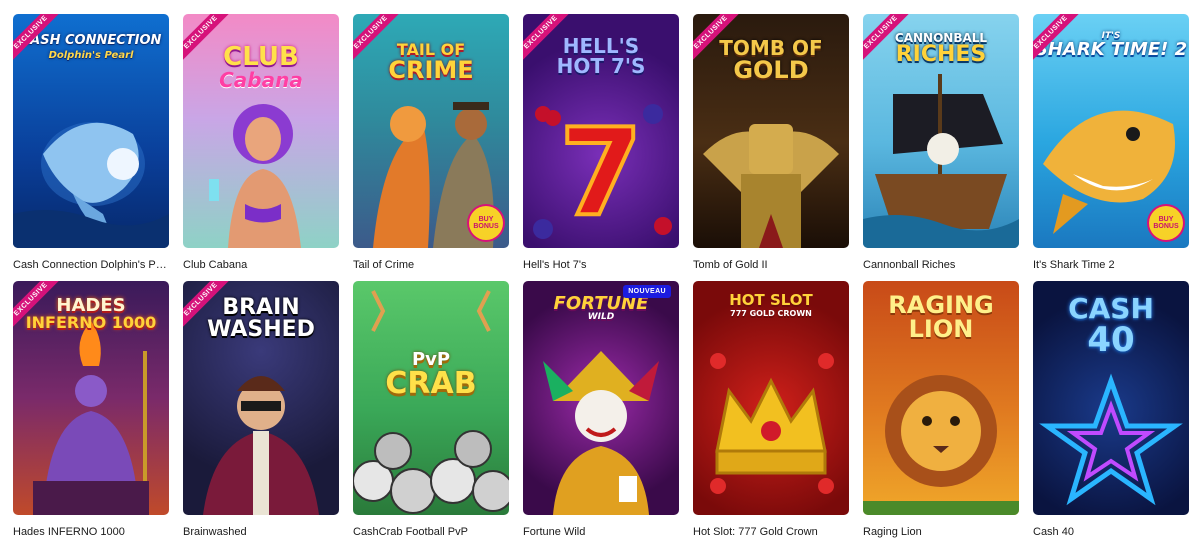  I want to click on game-logo: CASH CONNECTION Dolphin's Pearl, so click(91, 47).